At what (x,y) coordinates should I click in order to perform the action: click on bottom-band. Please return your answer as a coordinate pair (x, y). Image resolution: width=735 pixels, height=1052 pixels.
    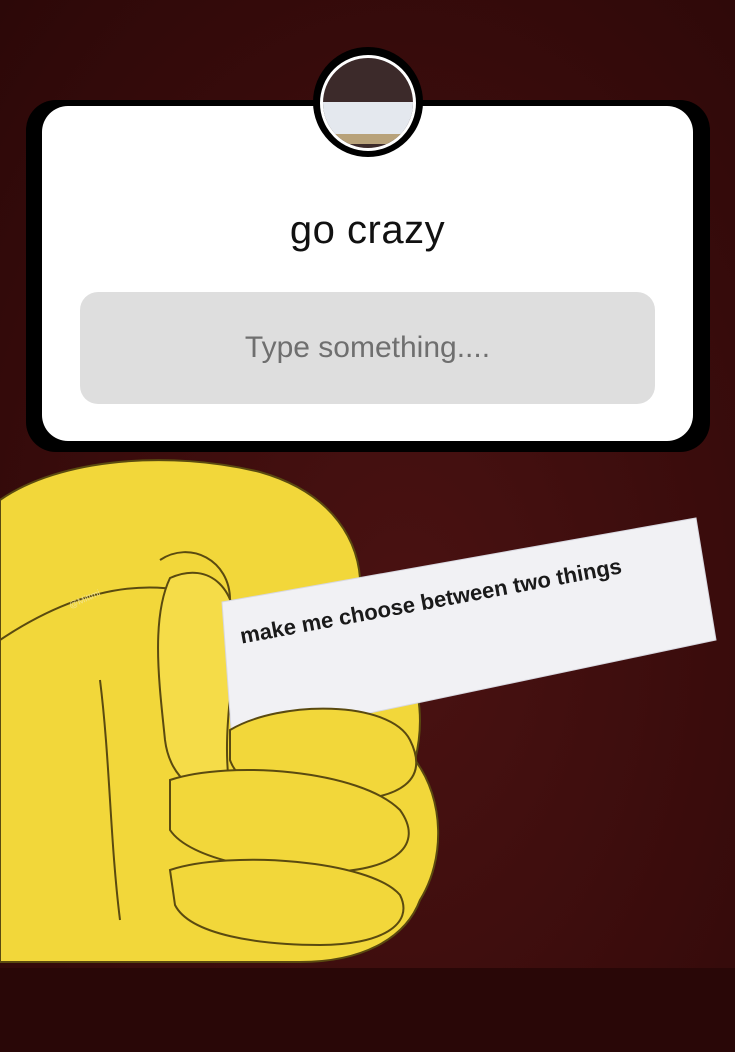
    Looking at the image, I should click on (367, 1010).